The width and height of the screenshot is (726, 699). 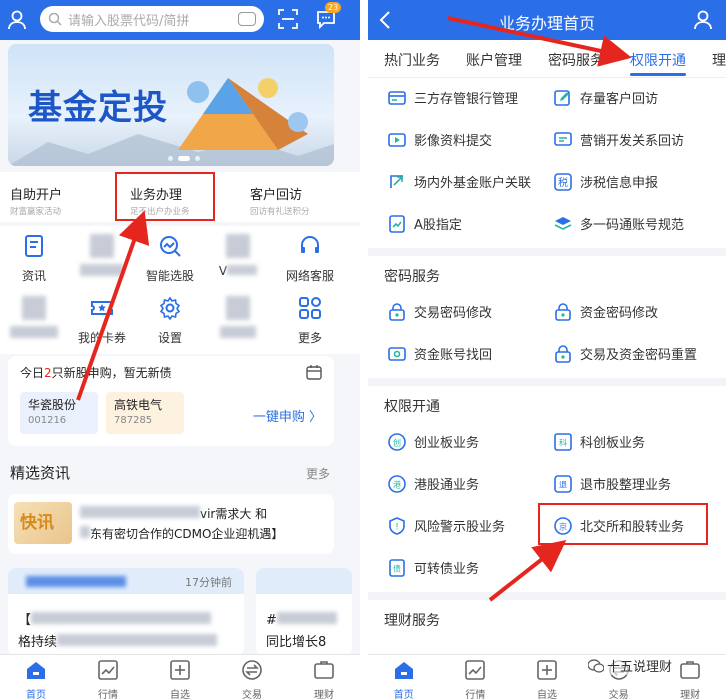 I want to click on news-card: 17分钟前 【 格持续, so click(x=126, y=612).